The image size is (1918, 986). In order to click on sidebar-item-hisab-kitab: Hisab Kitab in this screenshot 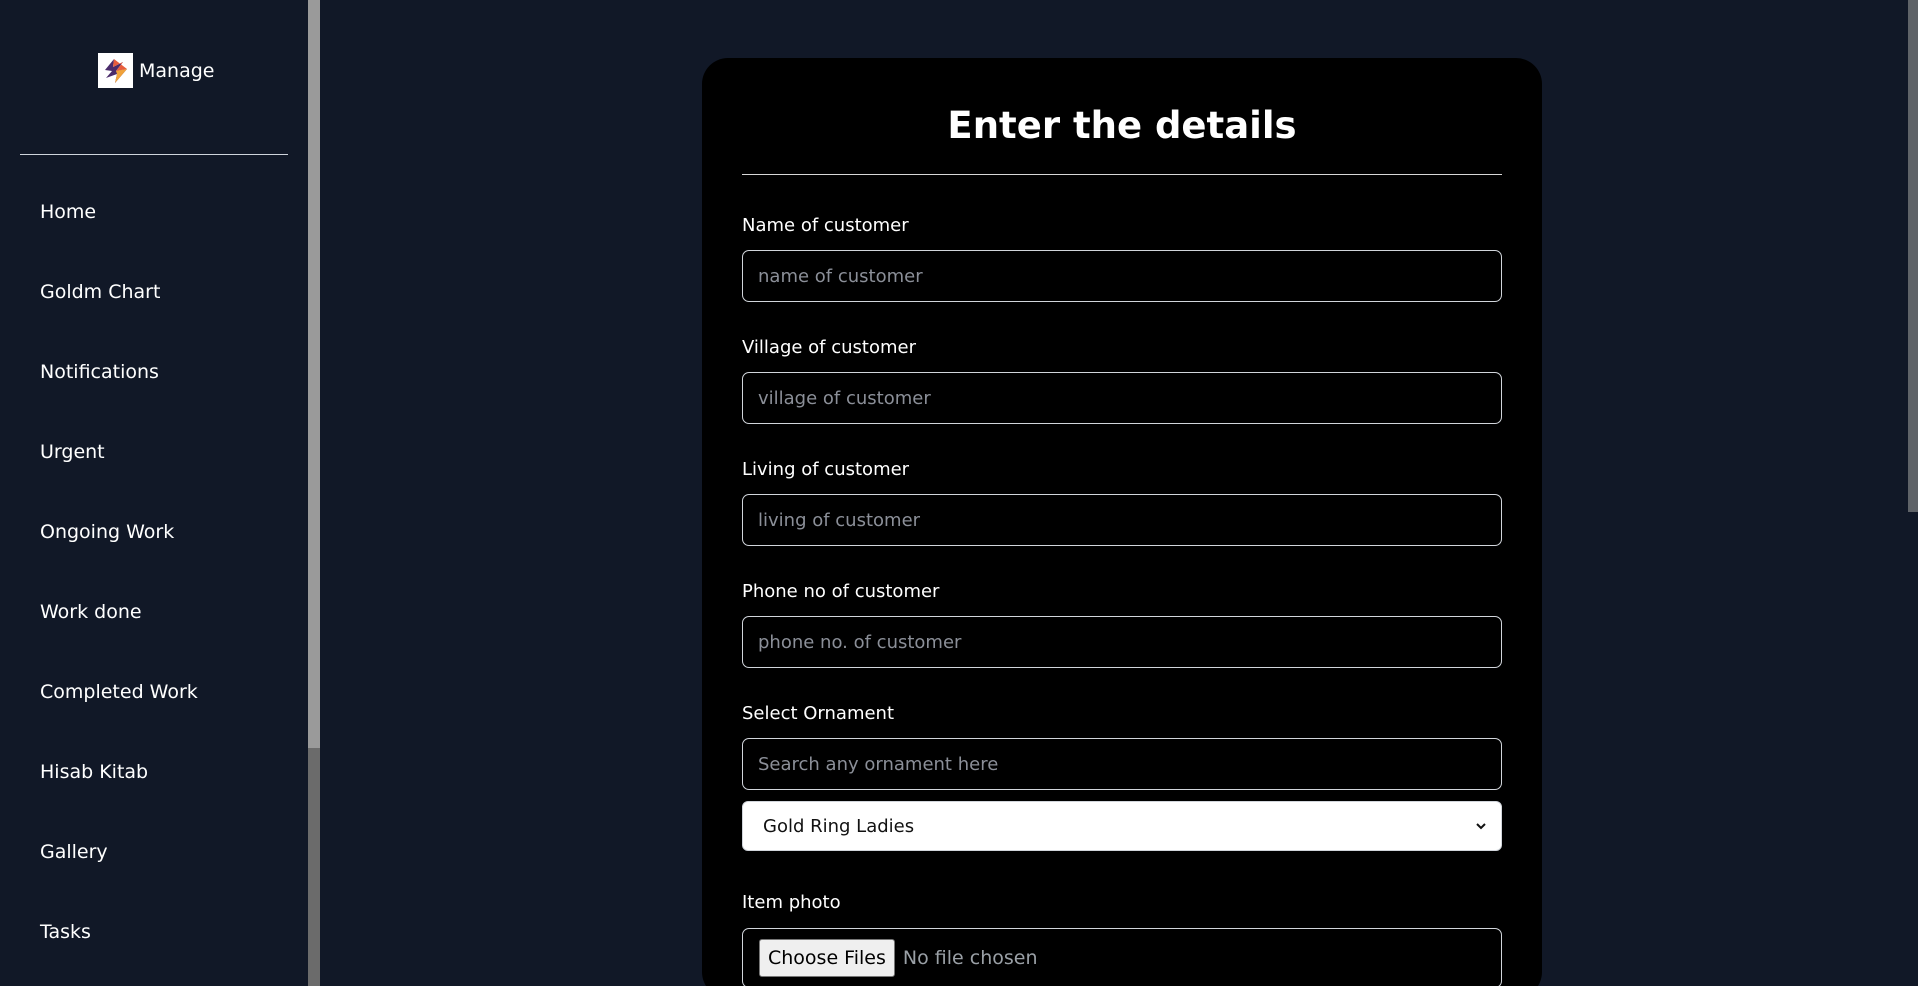, I will do `click(154, 772)`.